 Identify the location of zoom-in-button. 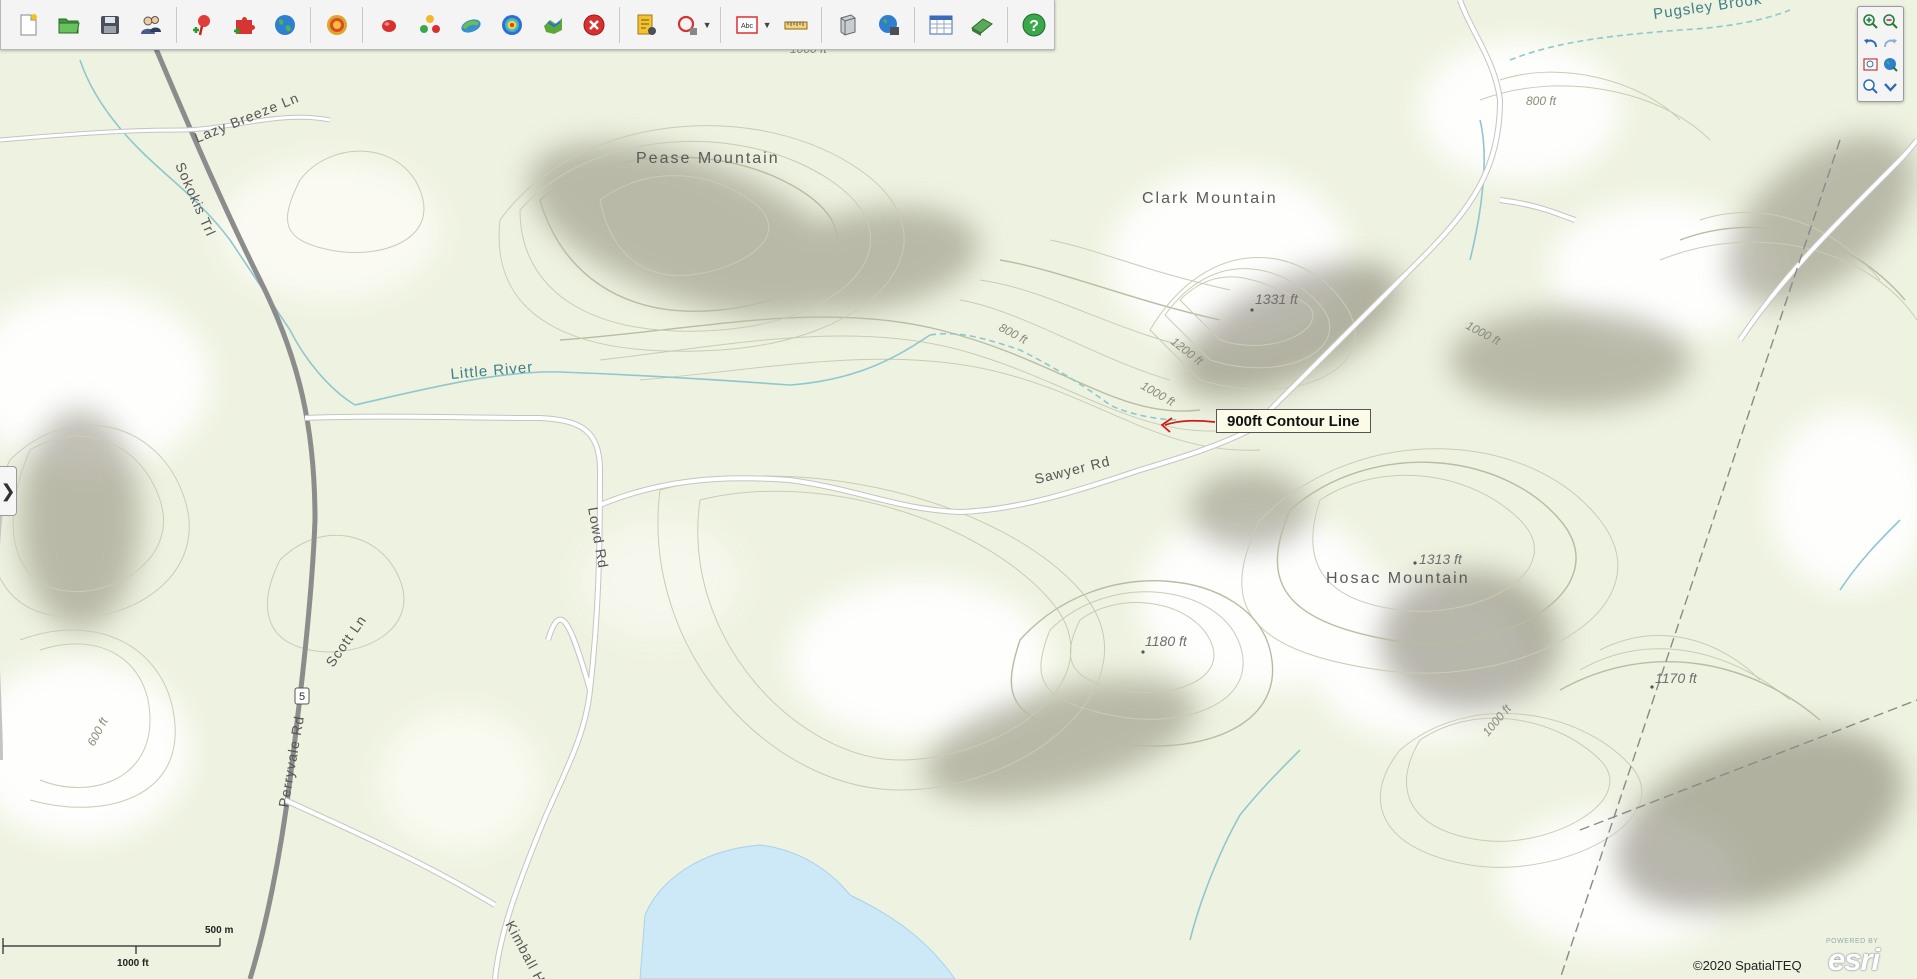
(1871, 22).